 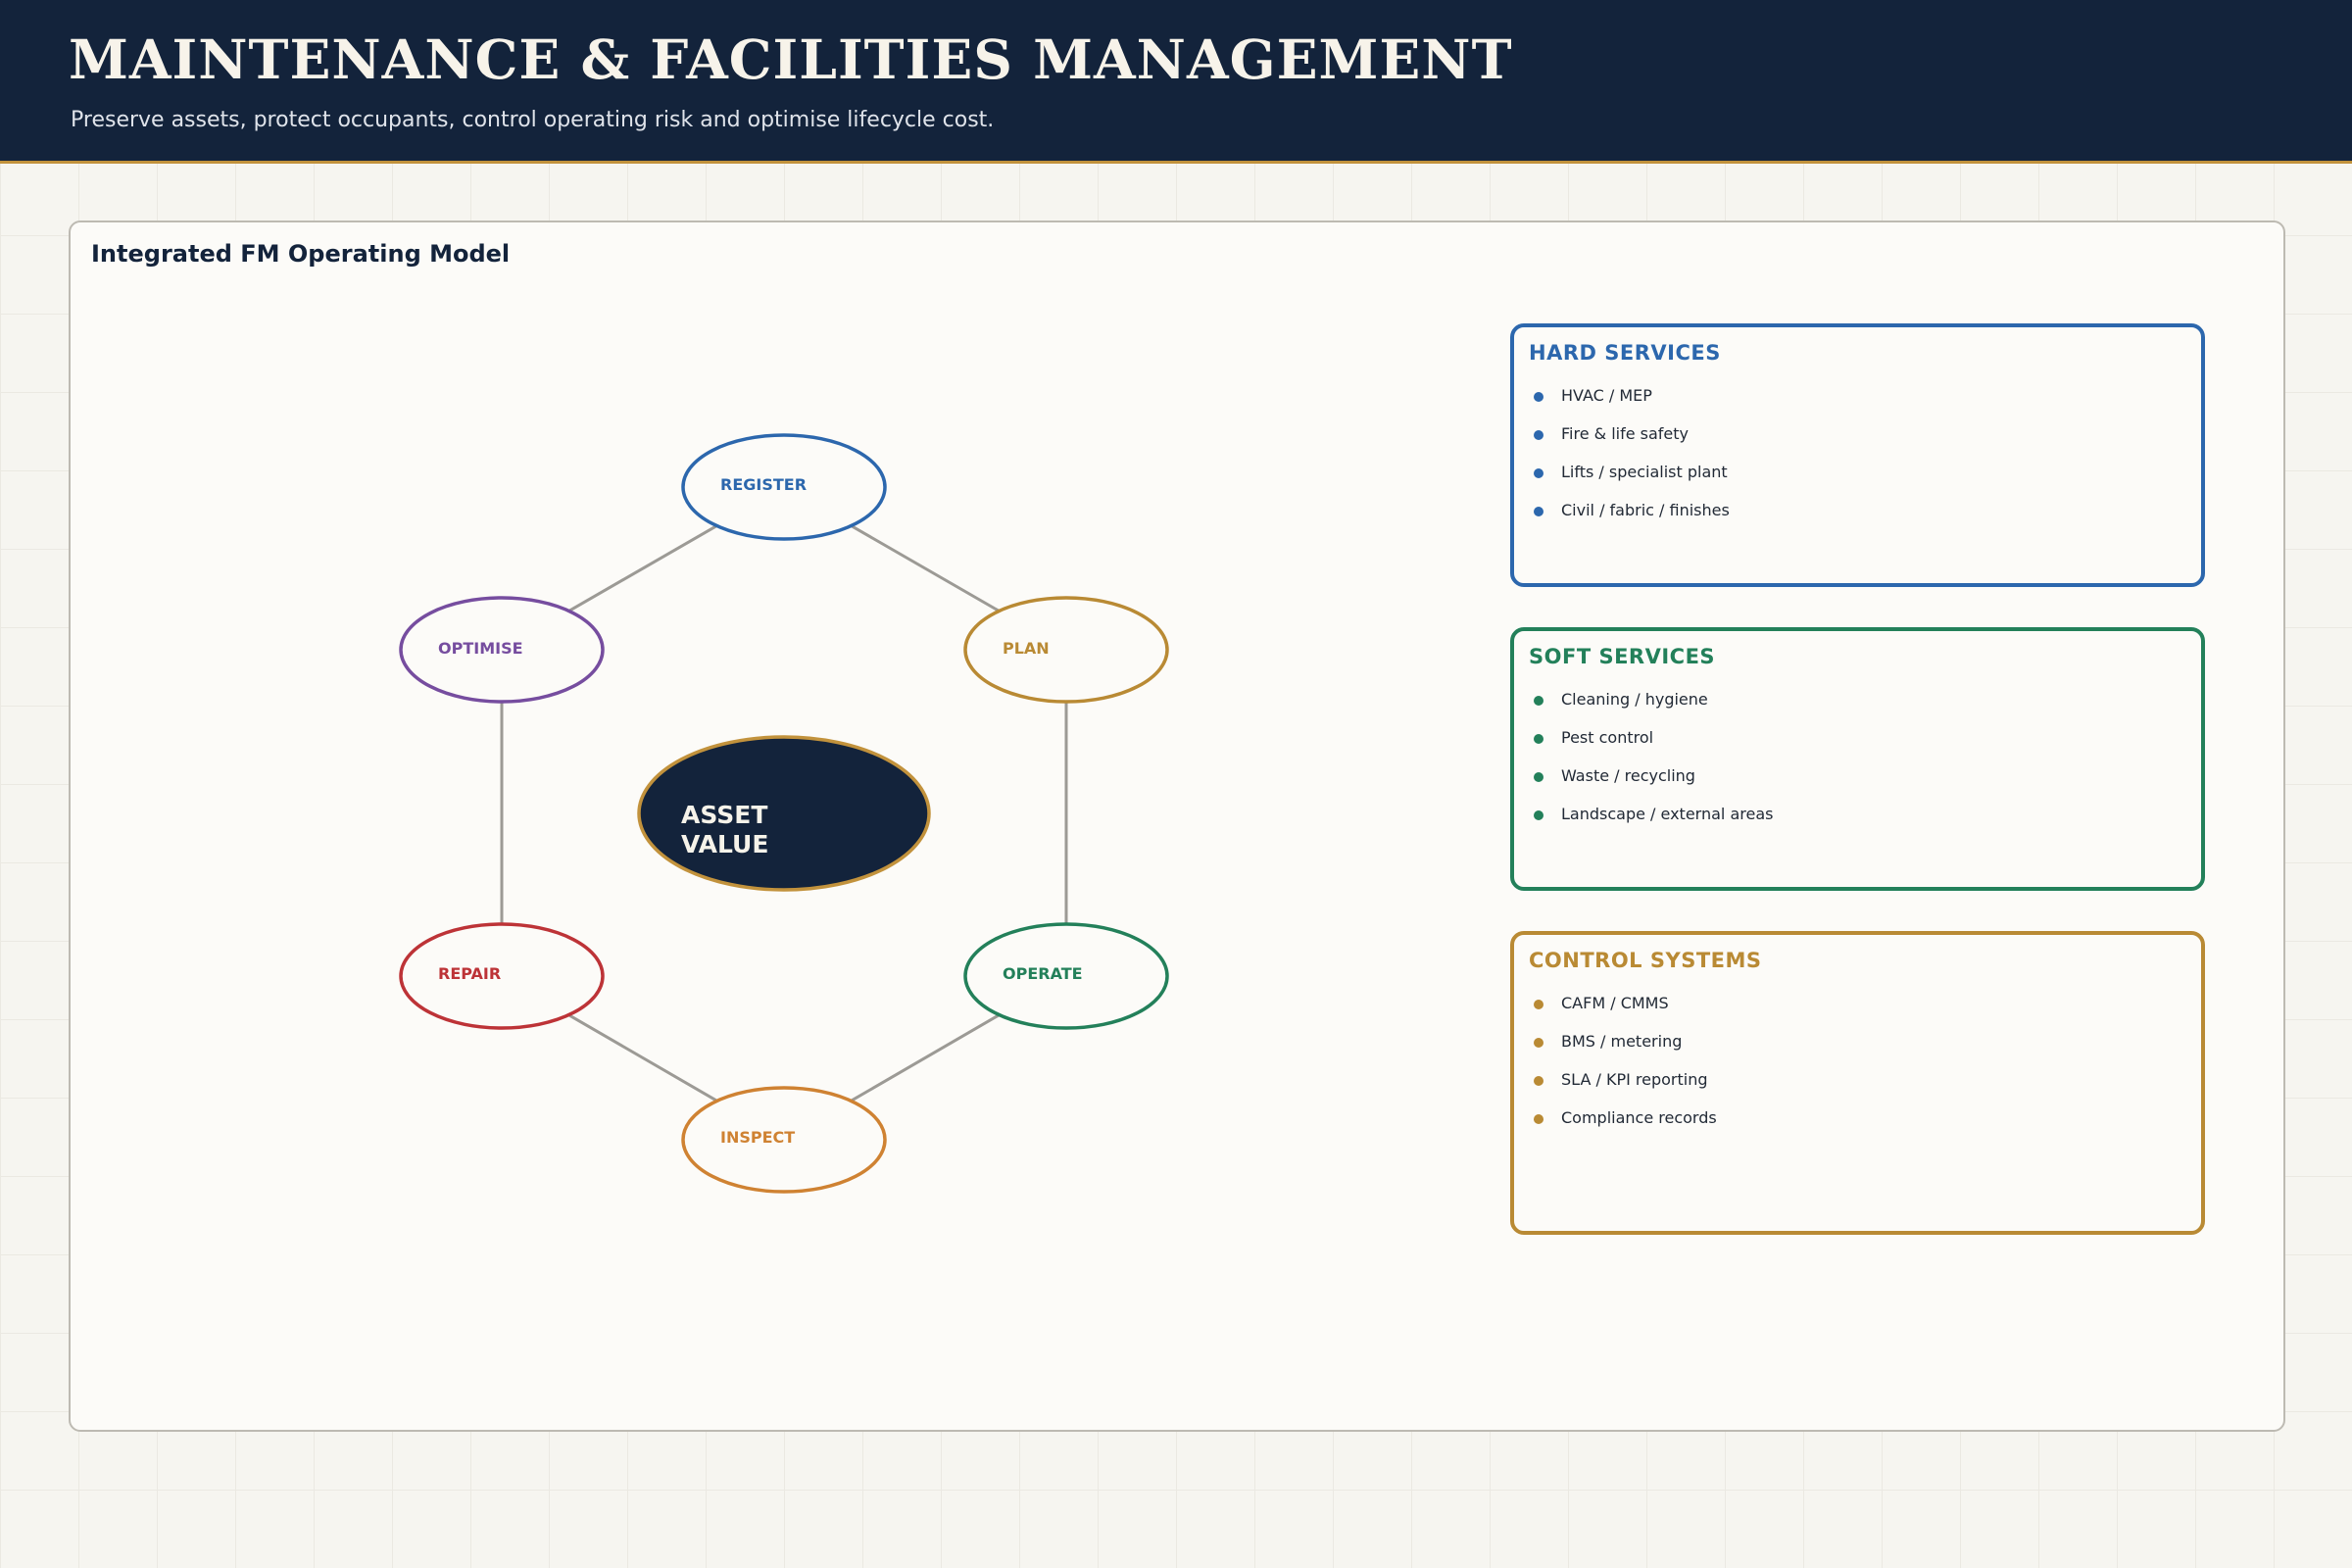 I want to click on cycle-node-repair: REPAIR, so click(x=502, y=976).